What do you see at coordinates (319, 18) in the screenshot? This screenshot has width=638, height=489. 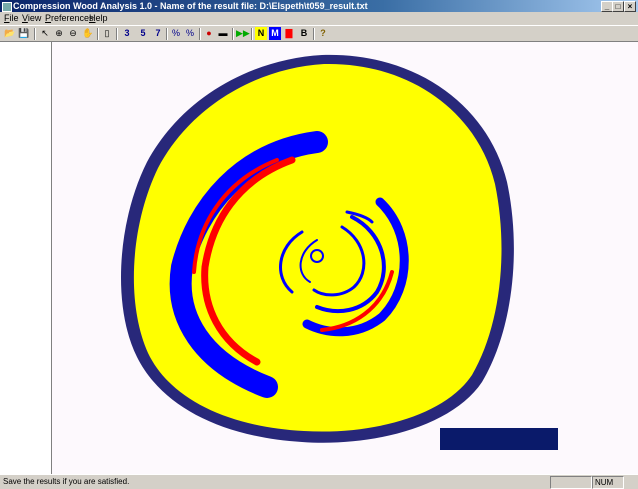 I see `menu-bar: File View Preferences Help` at bounding box center [319, 18].